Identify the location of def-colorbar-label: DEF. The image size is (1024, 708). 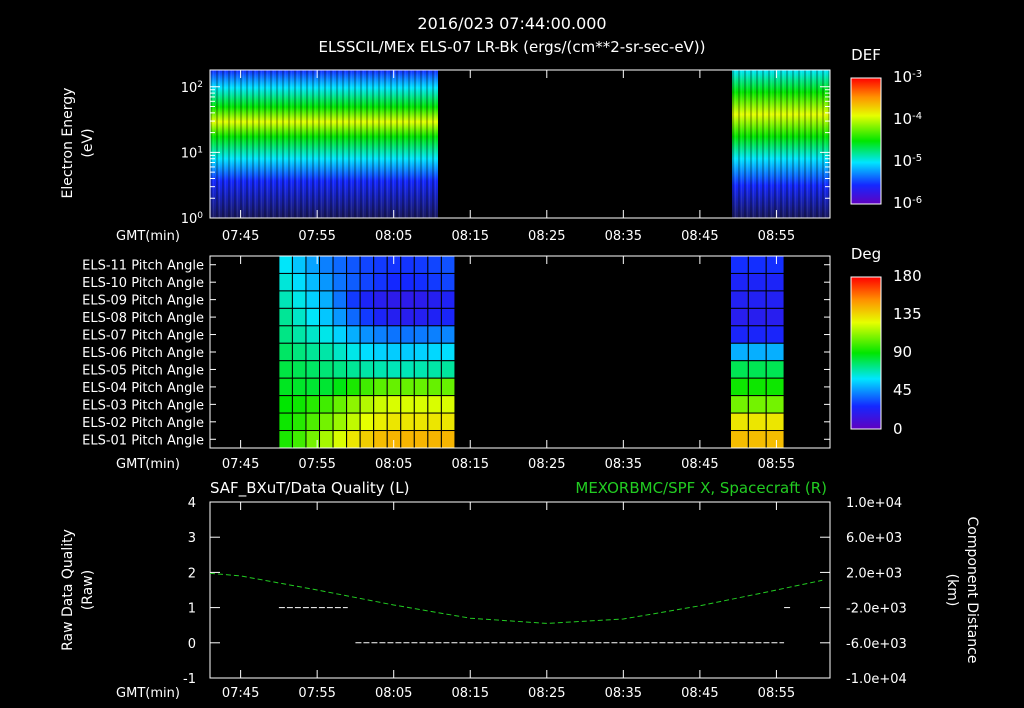
(866, 55).